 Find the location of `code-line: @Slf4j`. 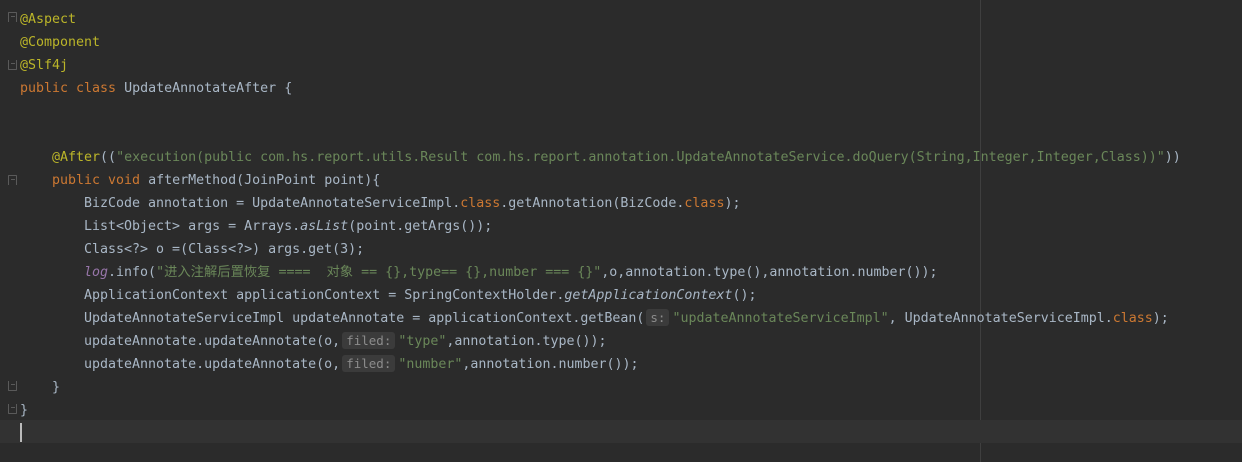

code-line: @Slf4j is located at coordinates (44, 65).